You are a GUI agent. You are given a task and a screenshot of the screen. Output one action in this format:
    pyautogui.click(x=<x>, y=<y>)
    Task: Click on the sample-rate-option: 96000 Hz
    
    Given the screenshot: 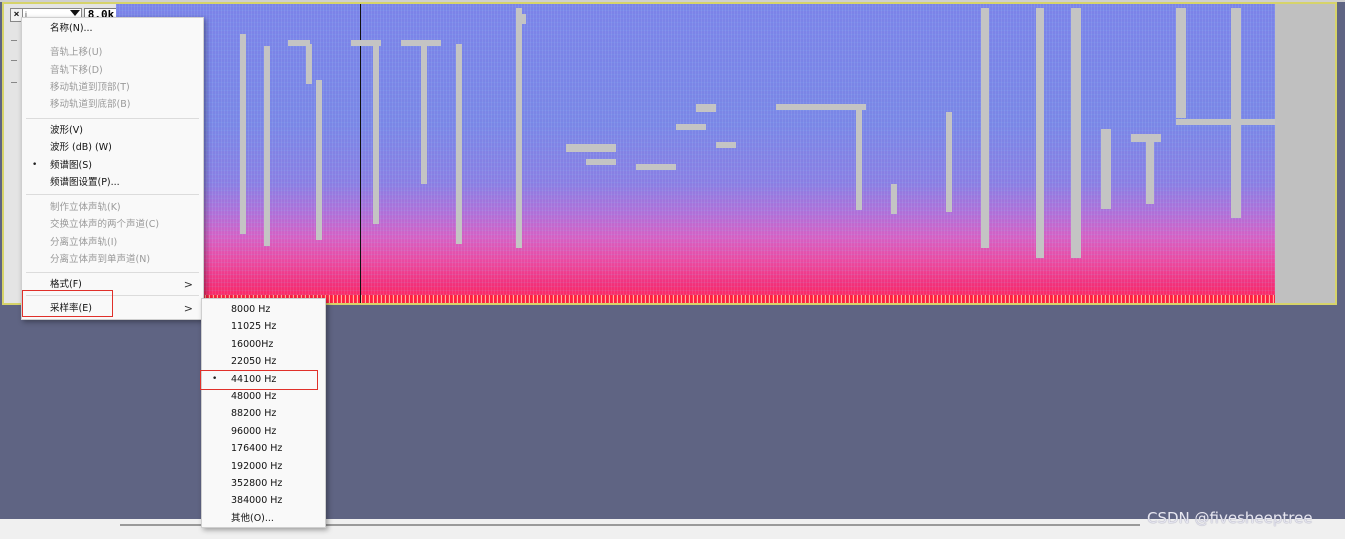 What is the action you would take?
    pyautogui.click(x=263, y=431)
    